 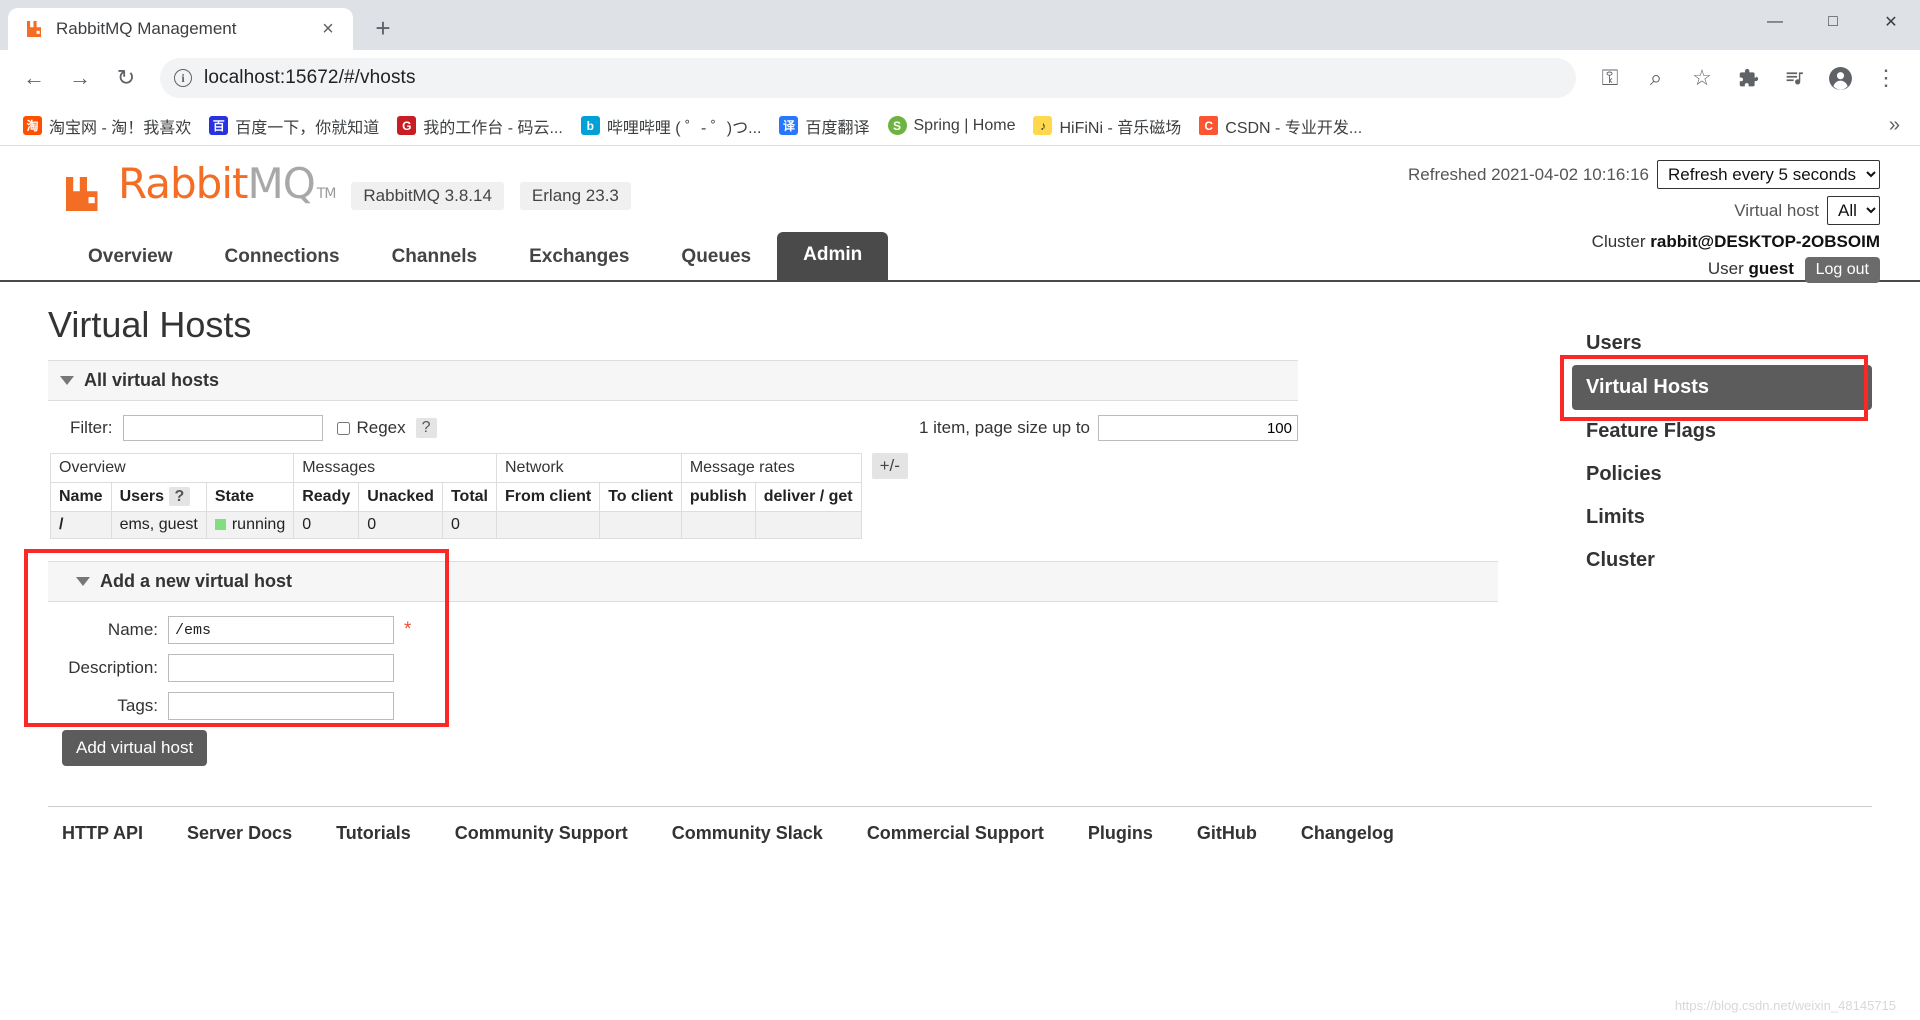 I want to click on tab-admin: Admin, so click(x=833, y=256).